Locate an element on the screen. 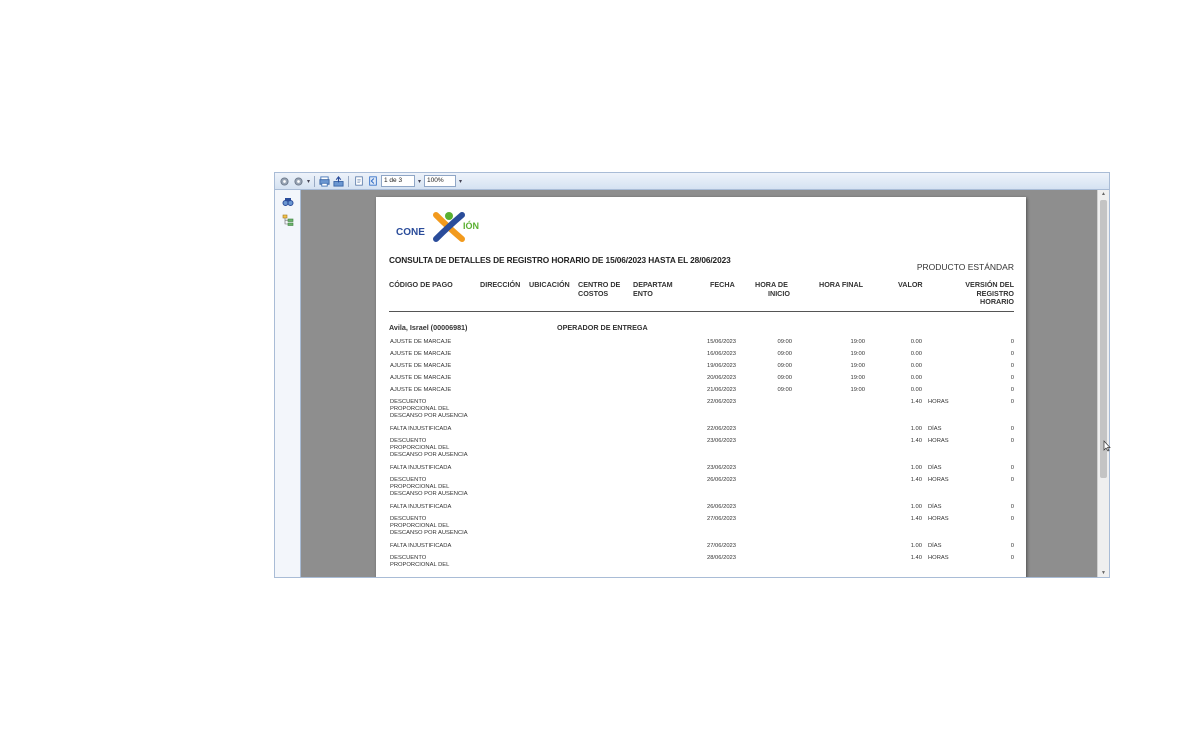 The height and width of the screenshot is (750, 1200). viewer-toolbar: ▾ 1 de 3 ▾ 100% ▾ is located at coordinates (692, 181).